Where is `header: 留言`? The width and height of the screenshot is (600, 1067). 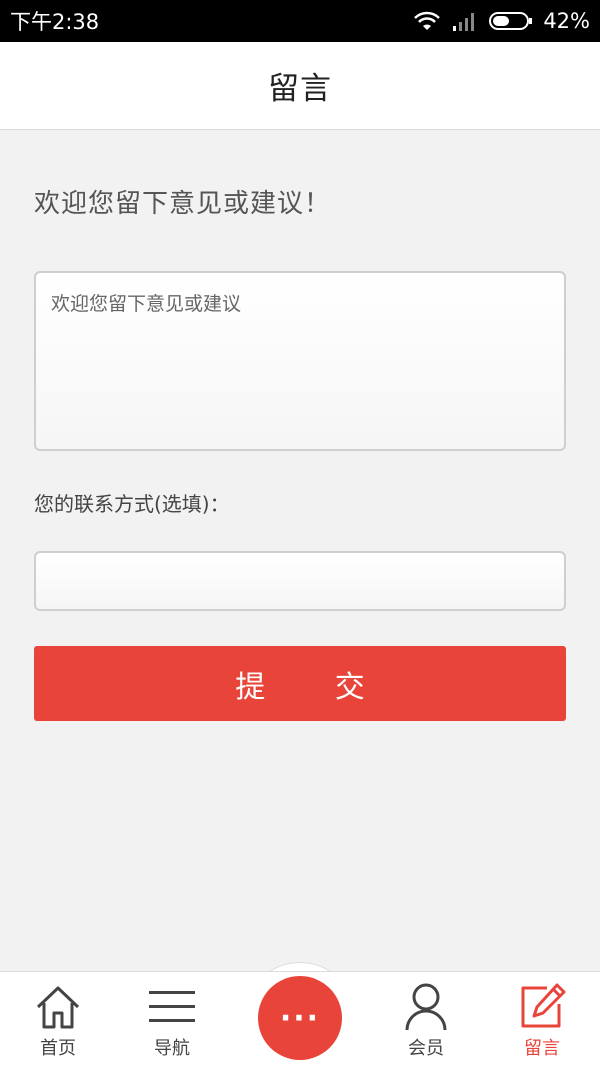
header: 留言 is located at coordinates (300, 86).